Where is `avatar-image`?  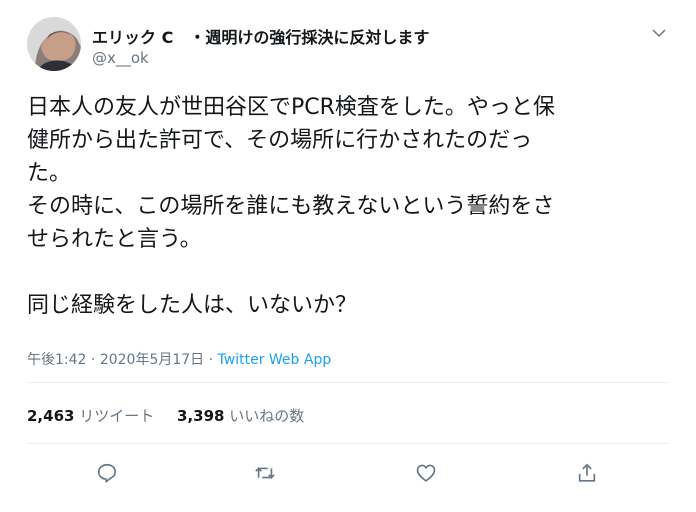
avatar-image is located at coordinates (54, 44).